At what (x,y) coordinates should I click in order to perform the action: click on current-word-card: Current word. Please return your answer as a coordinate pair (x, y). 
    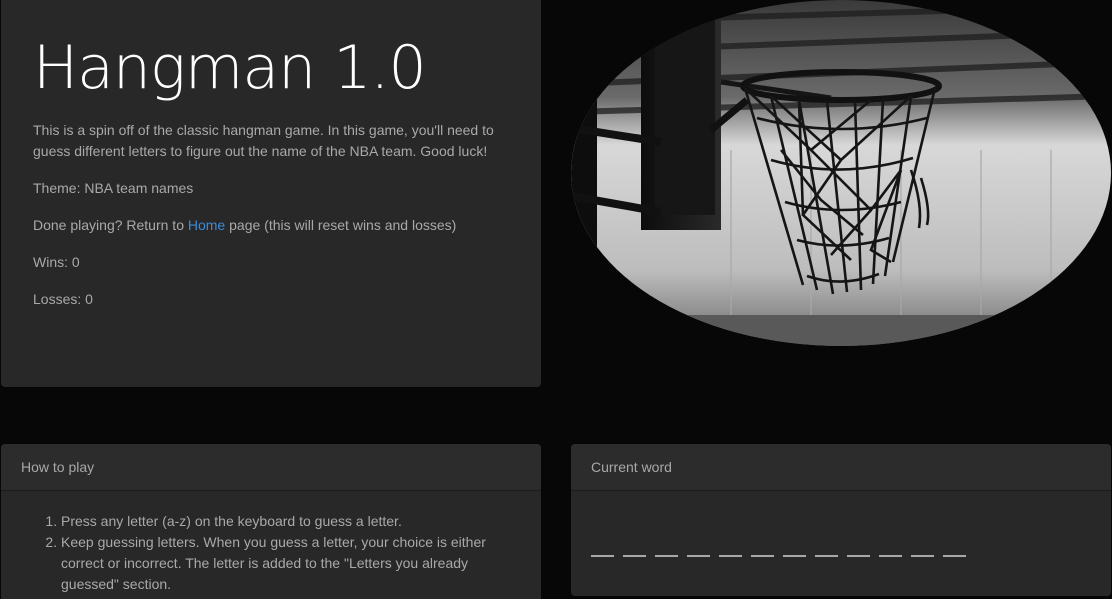
    Looking at the image, I should click on (841, 520).